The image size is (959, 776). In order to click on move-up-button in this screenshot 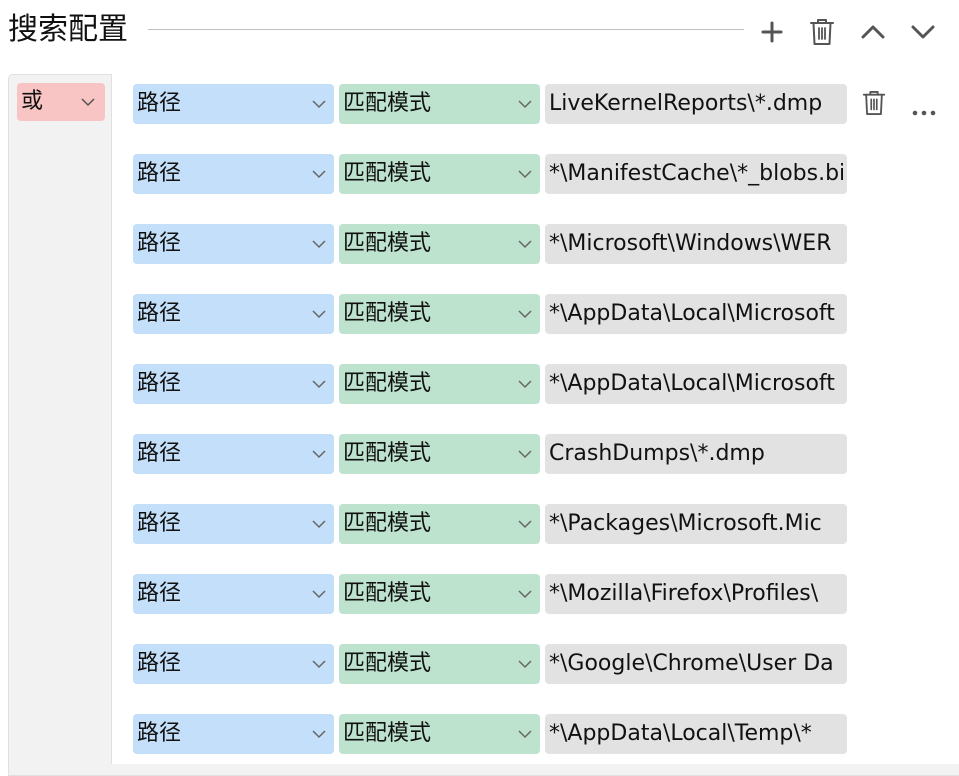, I will do `click(873, 32)`.